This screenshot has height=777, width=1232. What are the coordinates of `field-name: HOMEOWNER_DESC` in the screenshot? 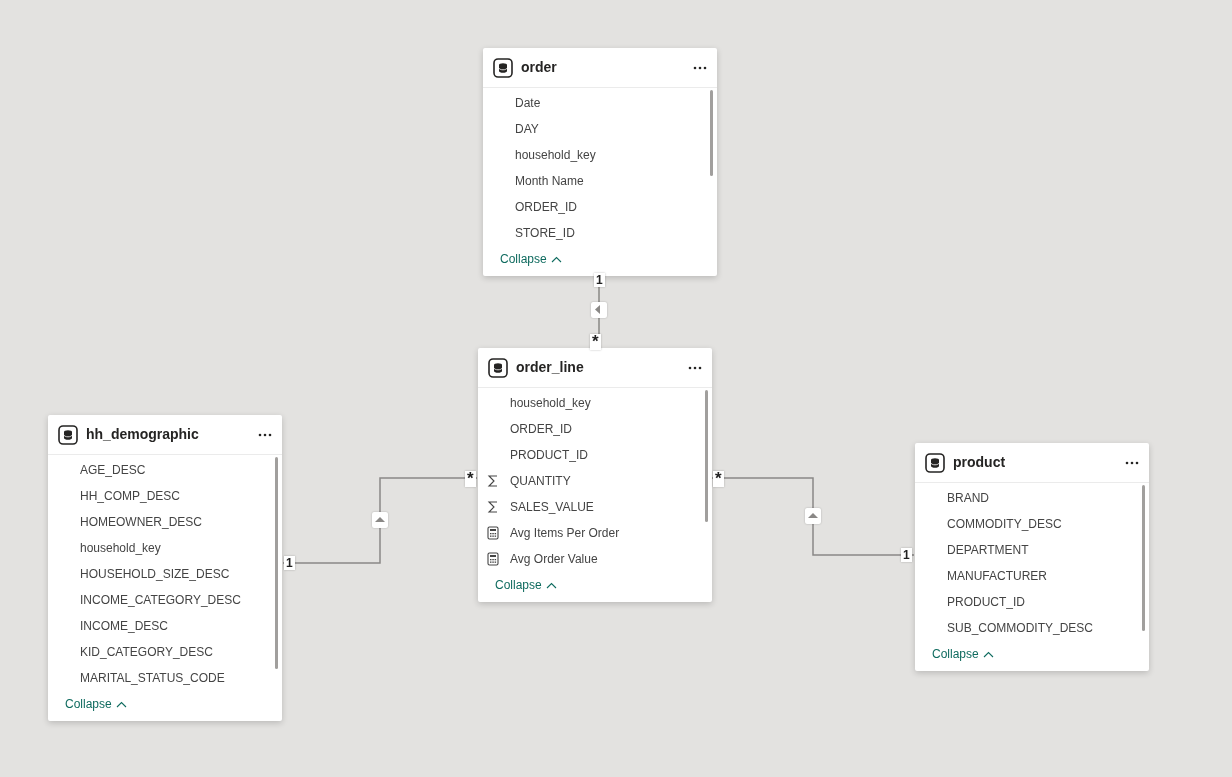 It's located at (141, 522).